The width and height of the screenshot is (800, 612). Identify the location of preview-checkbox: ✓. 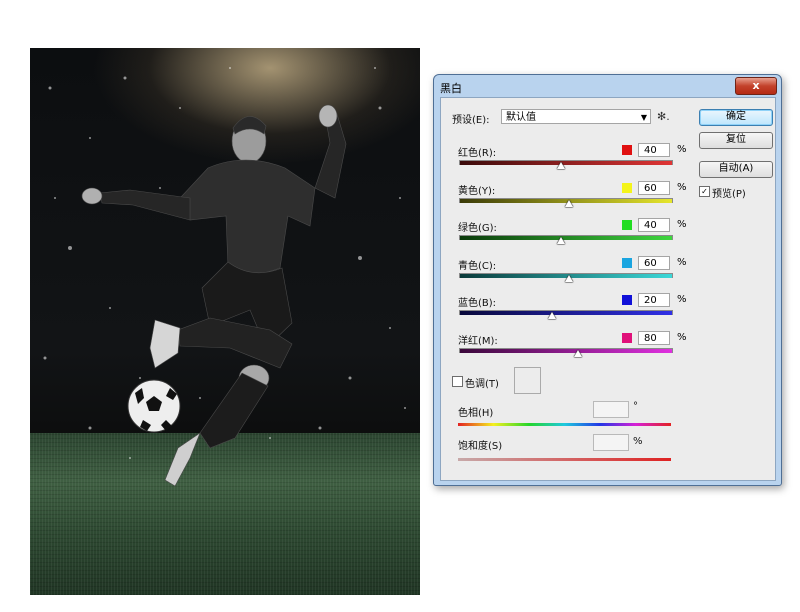
(704, 191).